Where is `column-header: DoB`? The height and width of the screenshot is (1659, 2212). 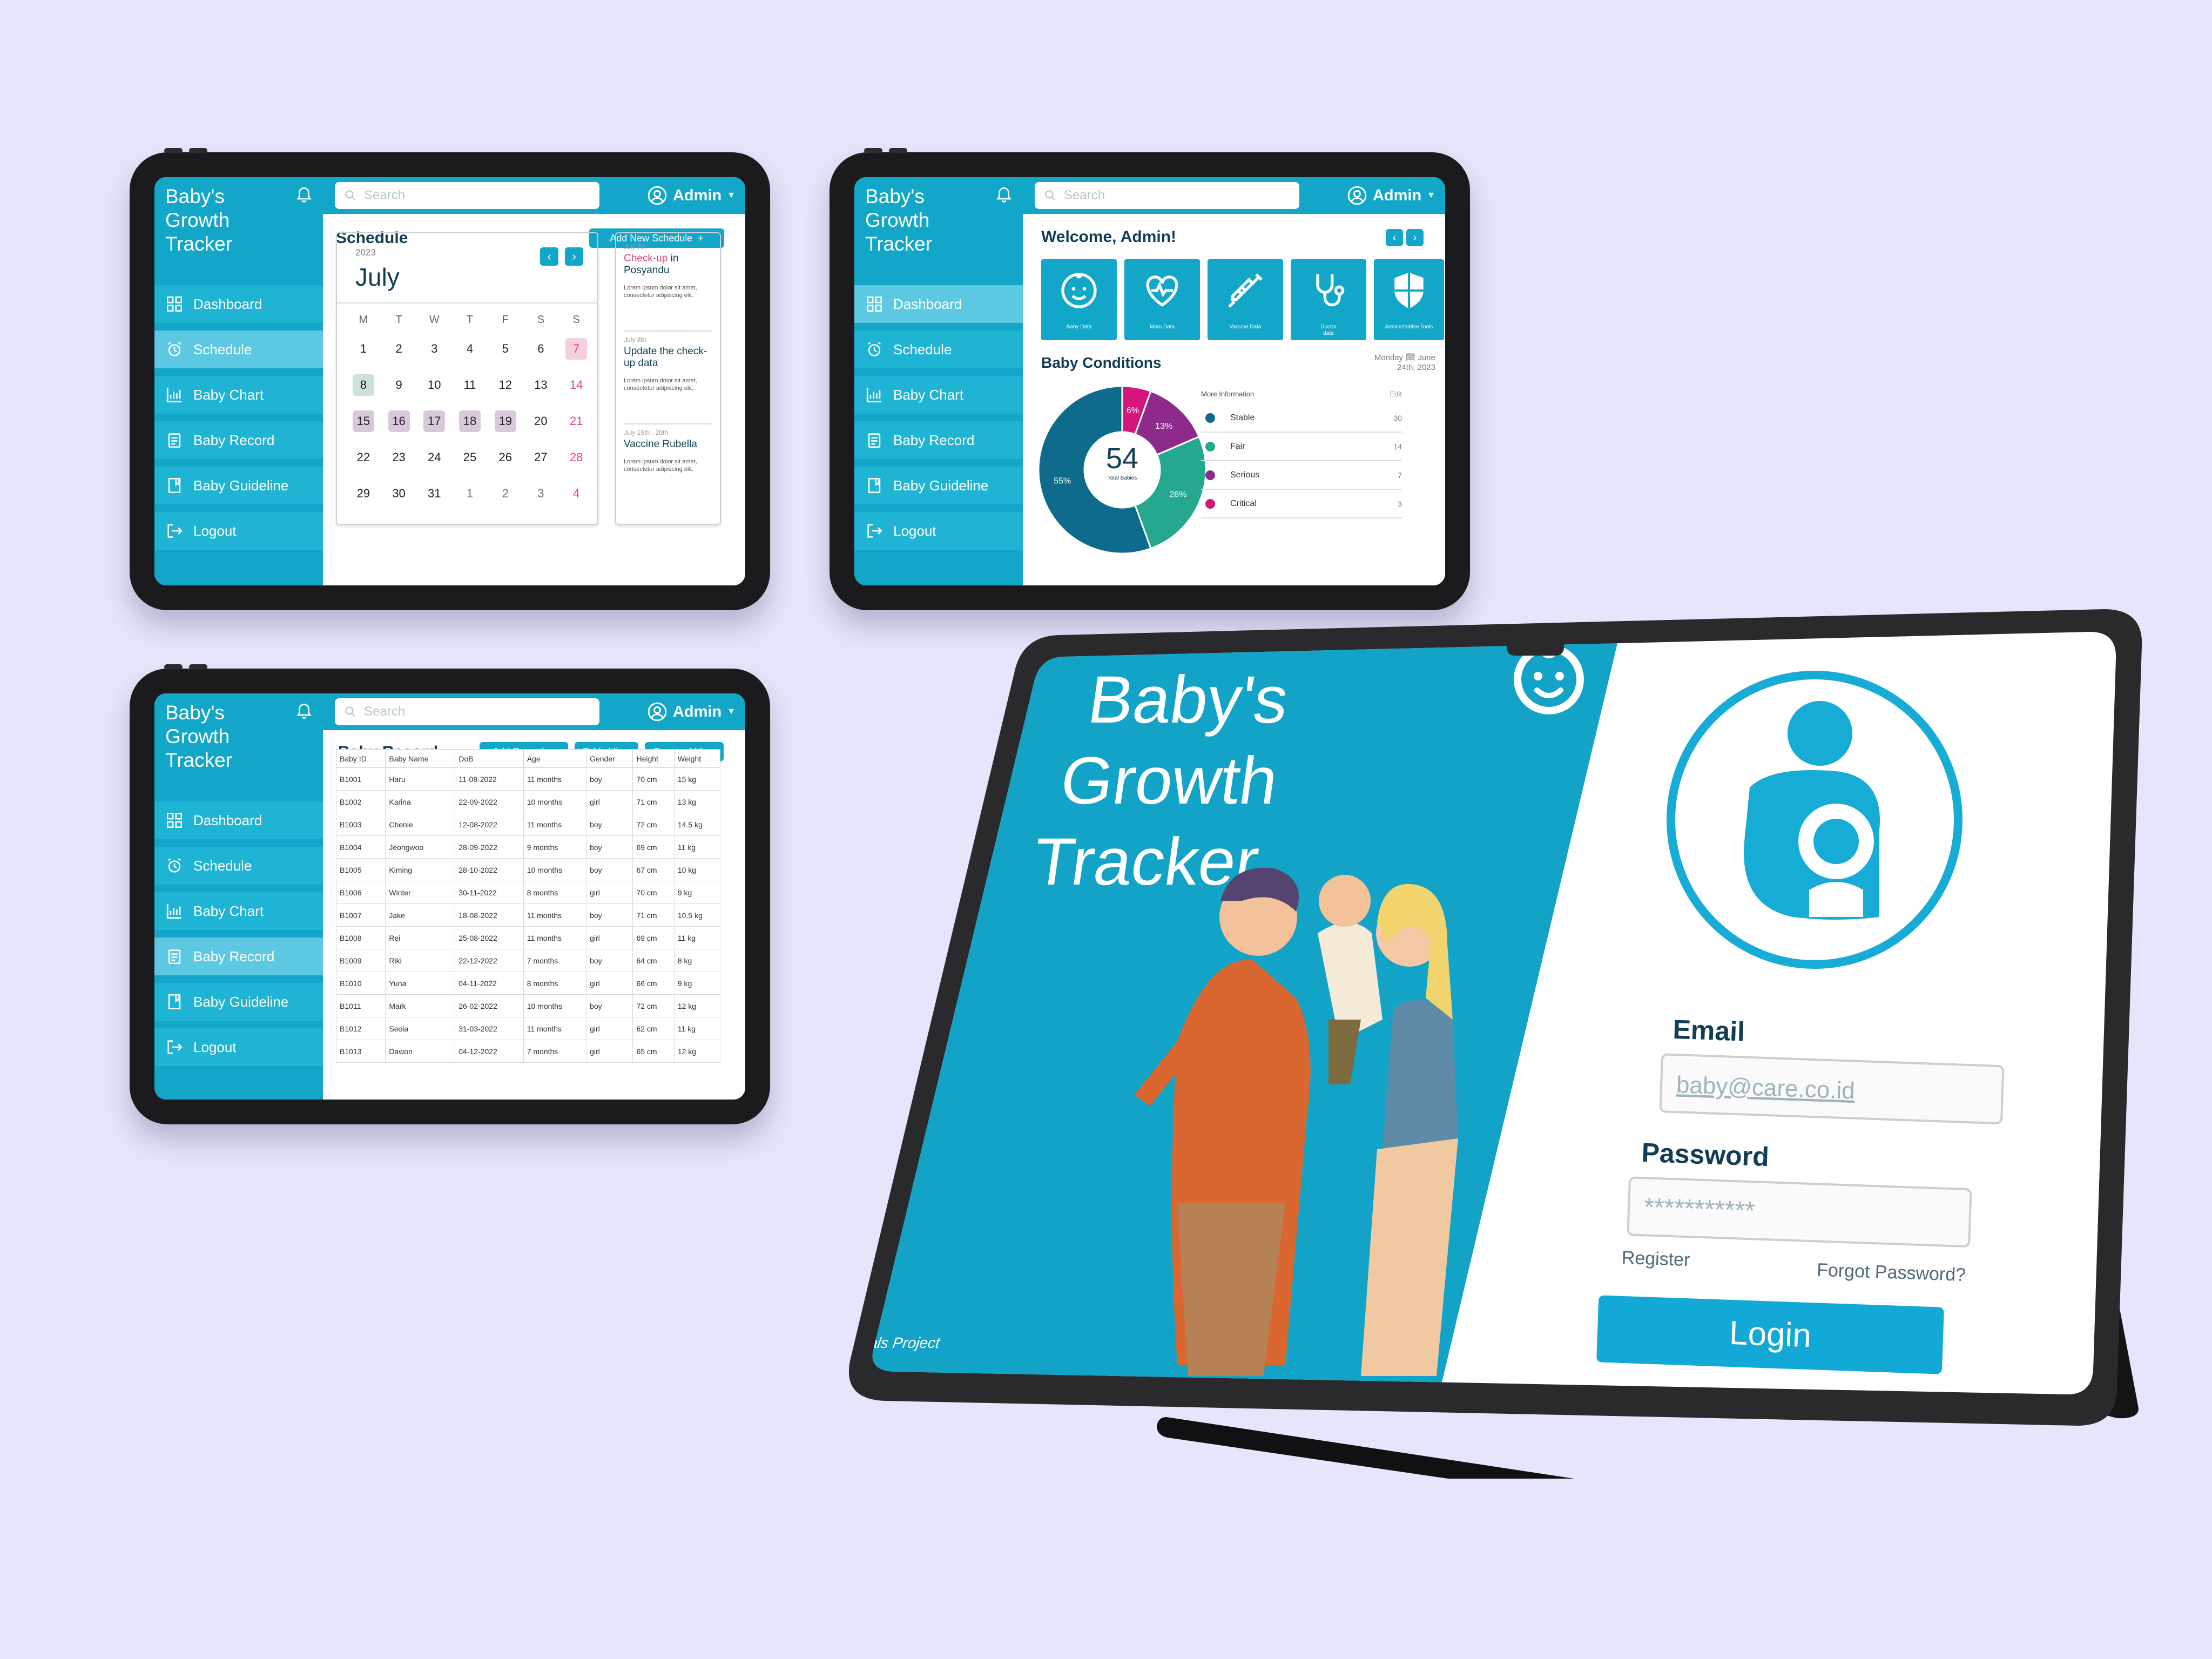
column-header: DoB is located at coordinates (489, 758).